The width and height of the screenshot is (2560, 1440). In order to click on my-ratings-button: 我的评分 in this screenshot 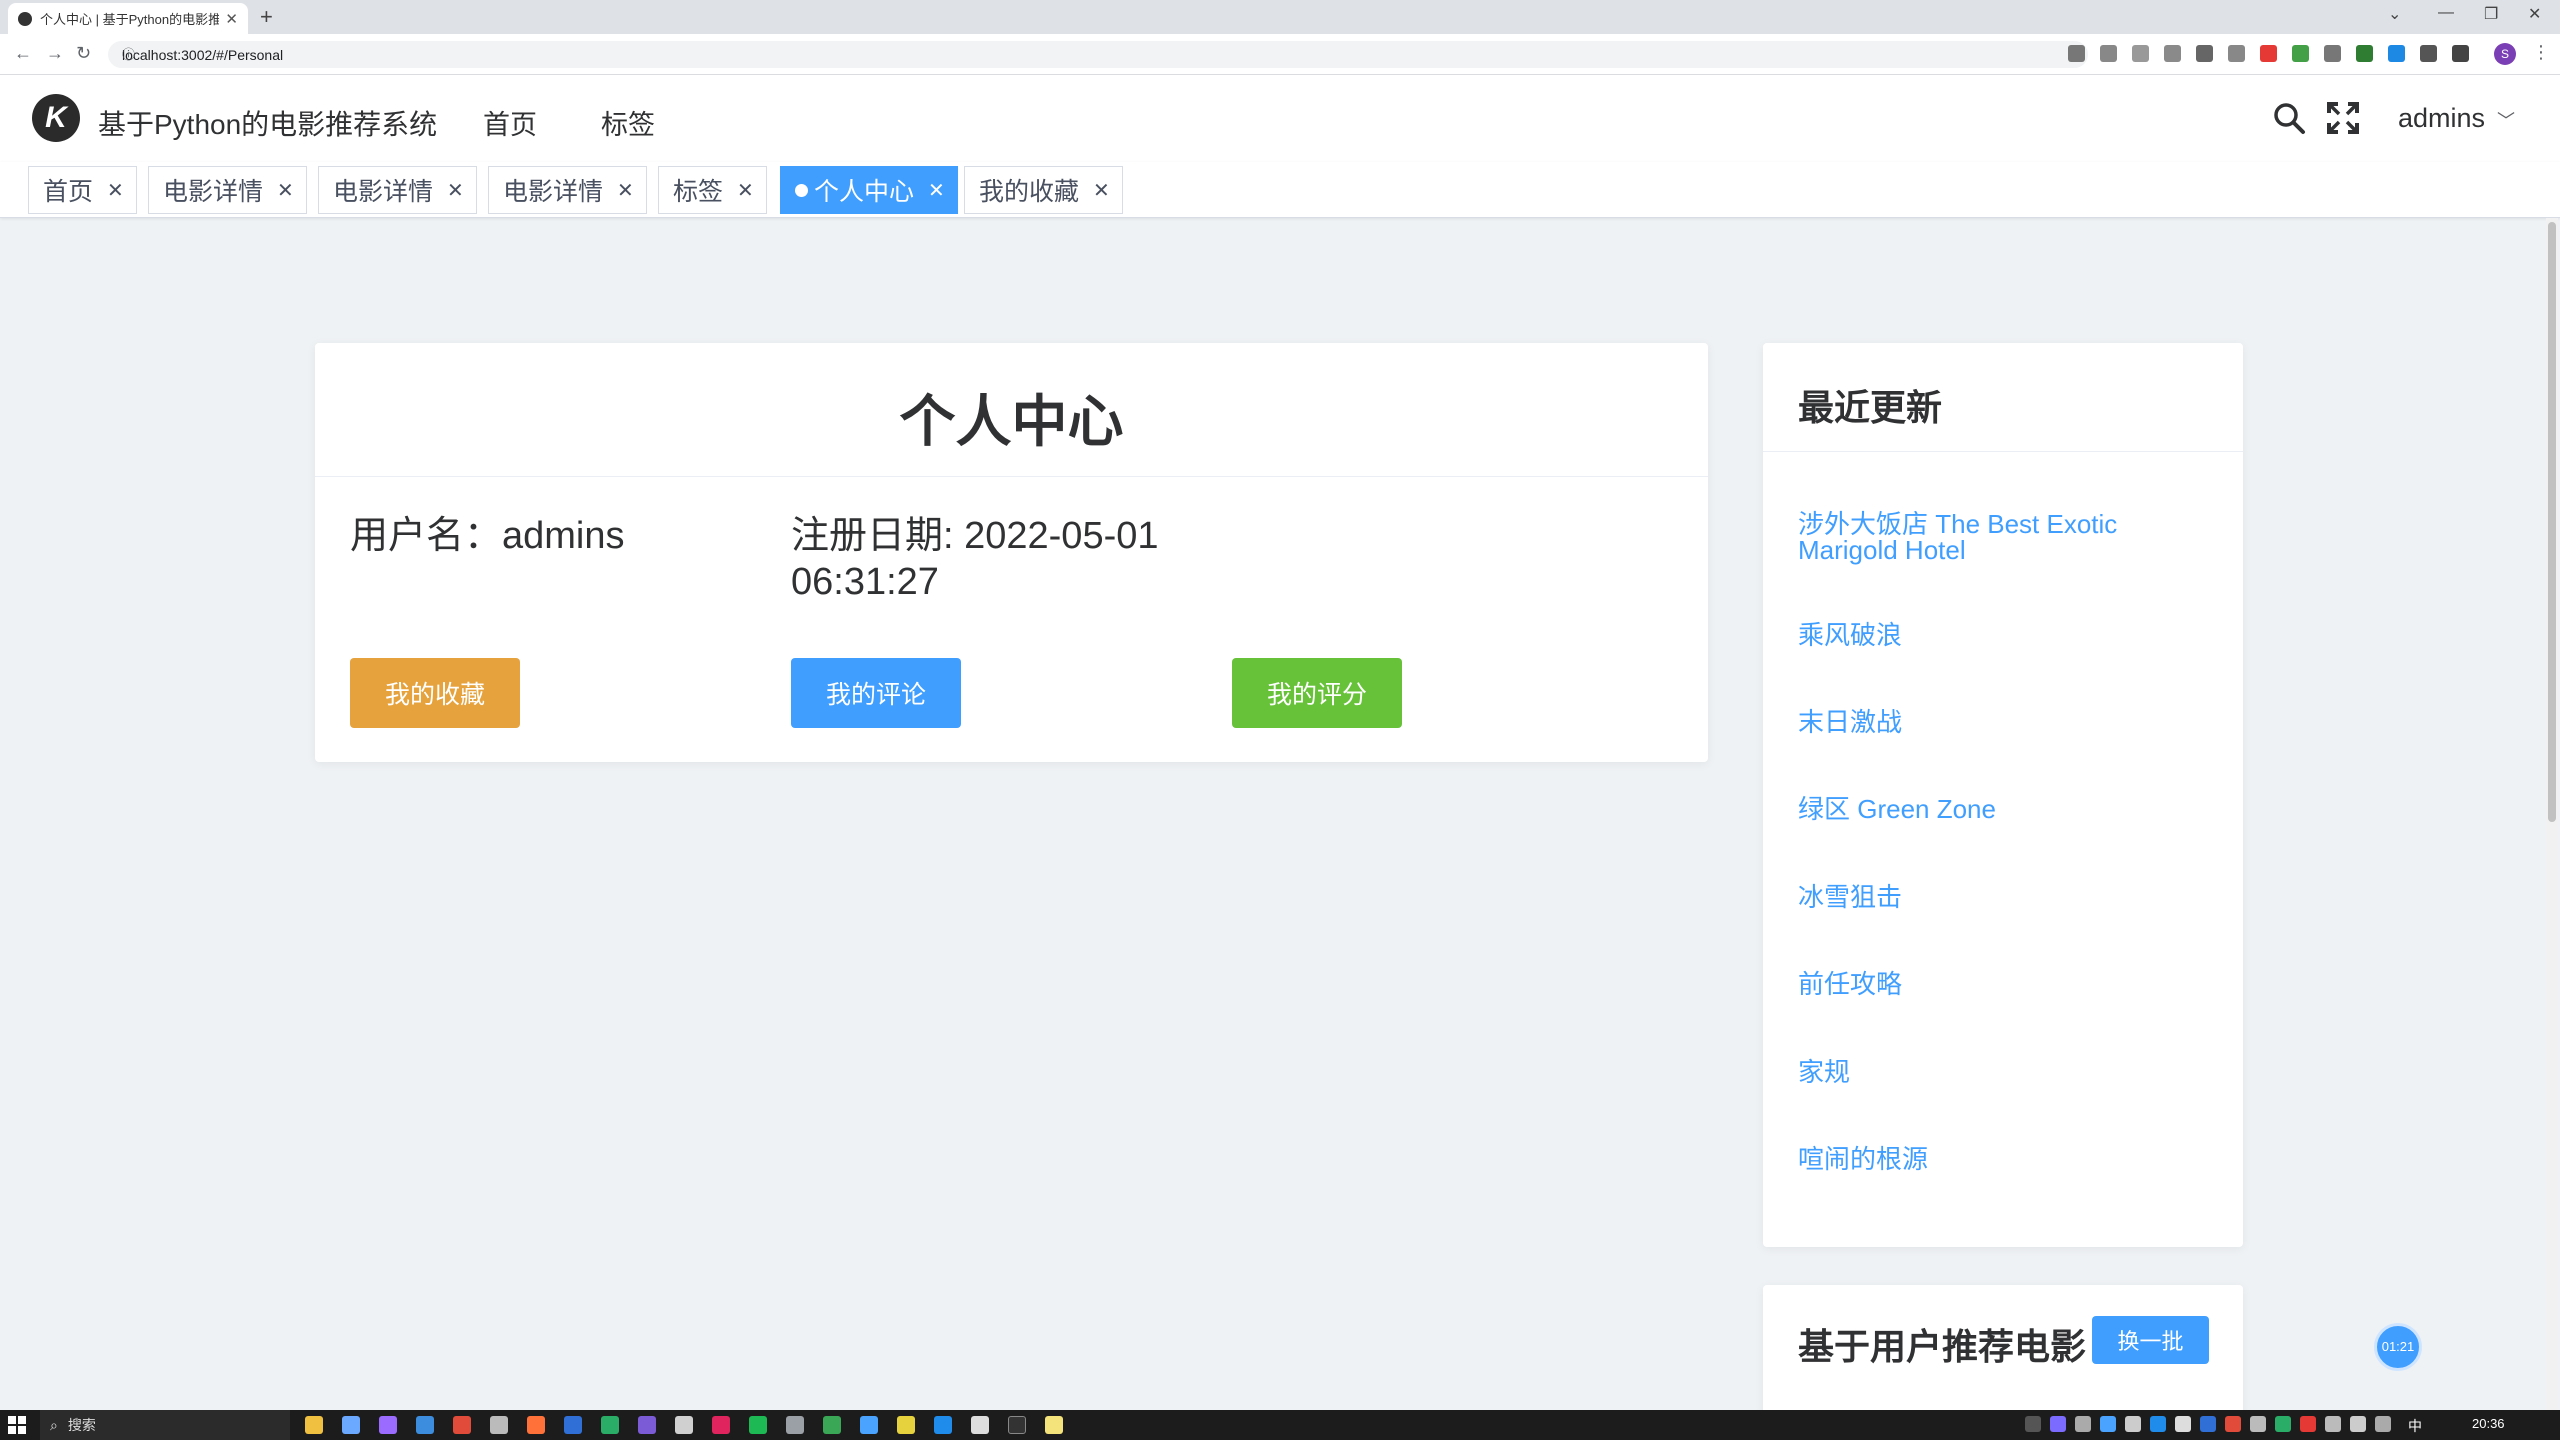, I will do `click(1317, 693)`.